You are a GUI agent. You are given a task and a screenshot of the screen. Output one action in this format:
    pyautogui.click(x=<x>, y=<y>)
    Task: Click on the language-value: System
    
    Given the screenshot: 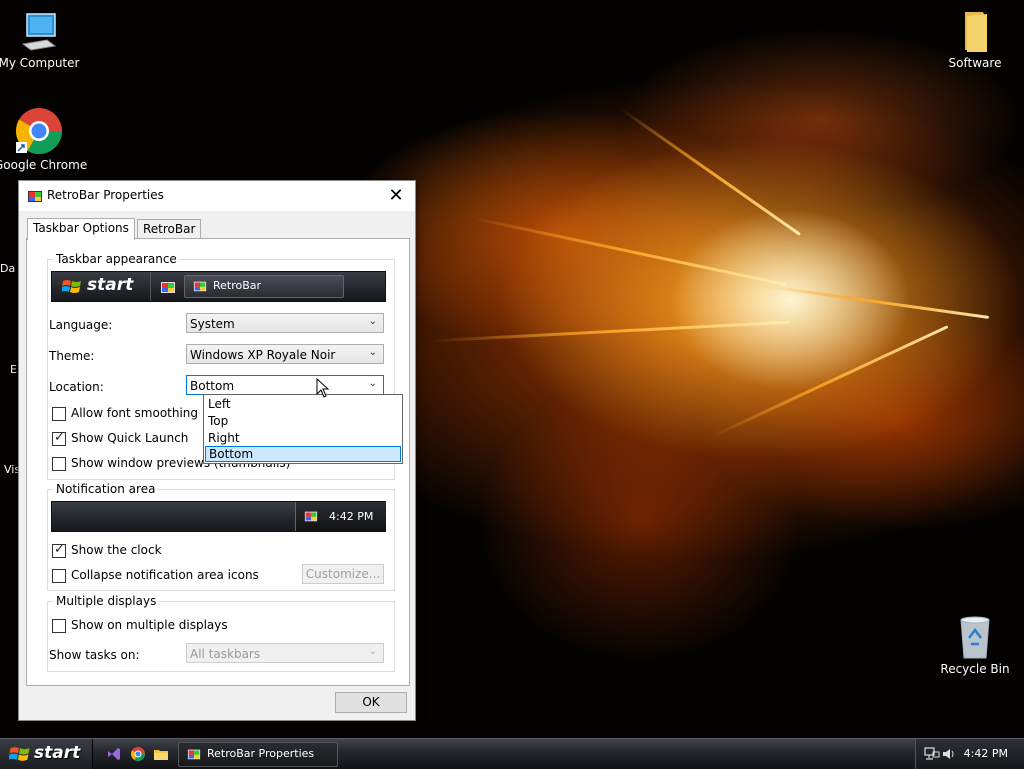 What is the action you would take?
    pyautogui.click(x=212, y=324)
    